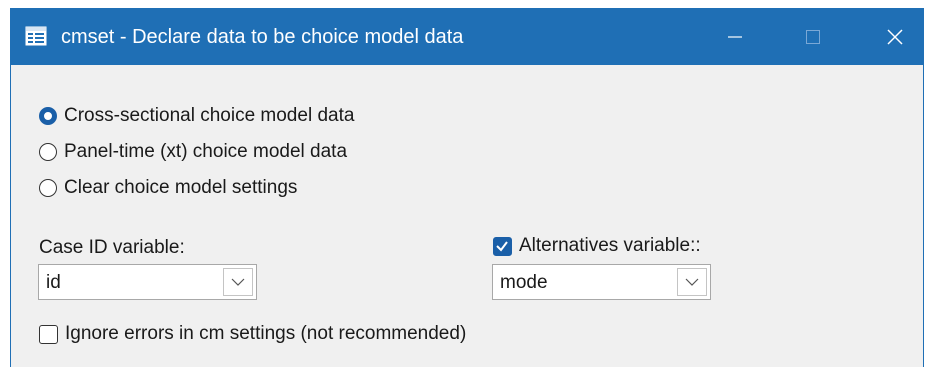 Image resolution: width=931 pixels, height=367 pixels. I want to click on alternatives-label: Alternatives variable::, so click(610, 245).